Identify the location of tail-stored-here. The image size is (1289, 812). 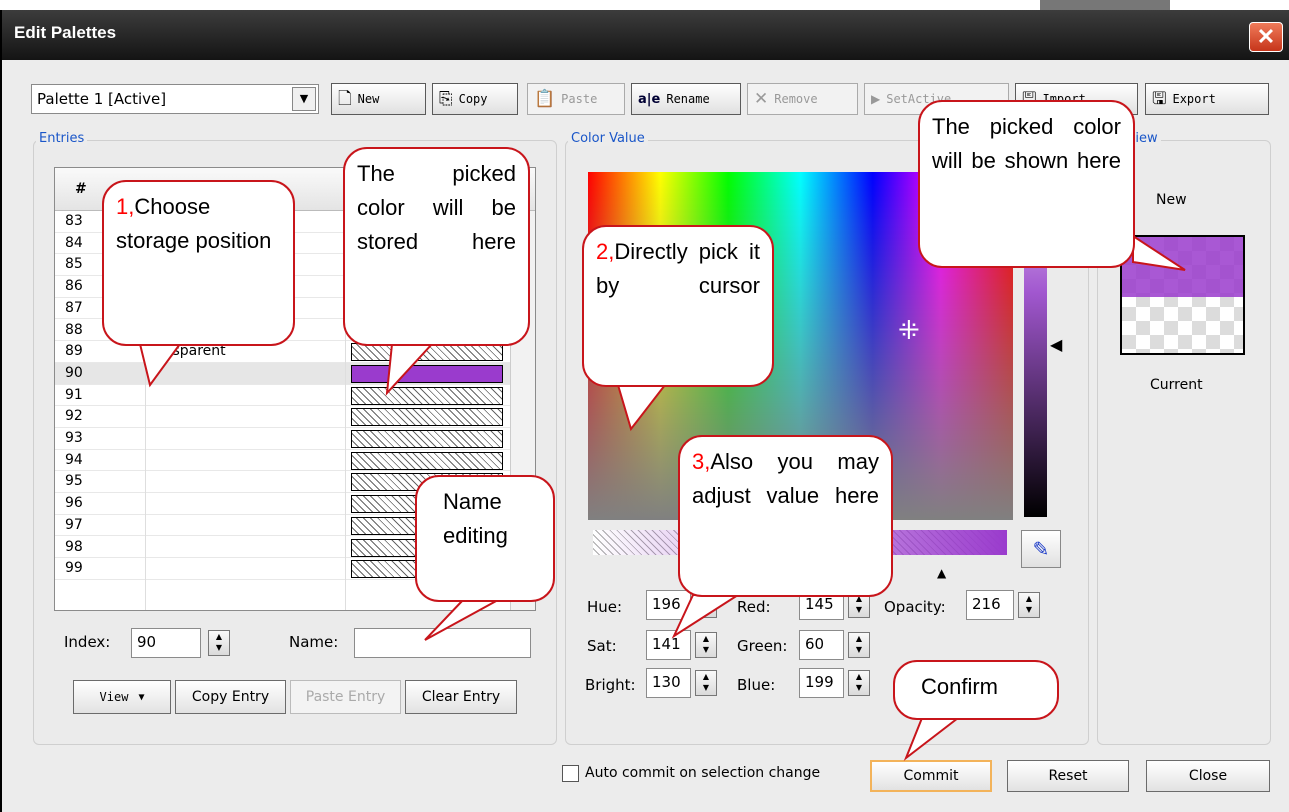
(410, 369).